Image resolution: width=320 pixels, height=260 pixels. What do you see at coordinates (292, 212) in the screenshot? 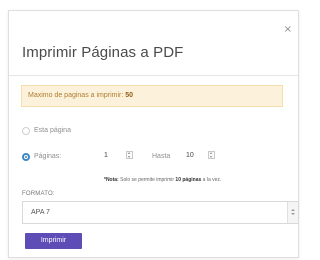
I see `select-arrows-icon` at bounding box center [292, 212].